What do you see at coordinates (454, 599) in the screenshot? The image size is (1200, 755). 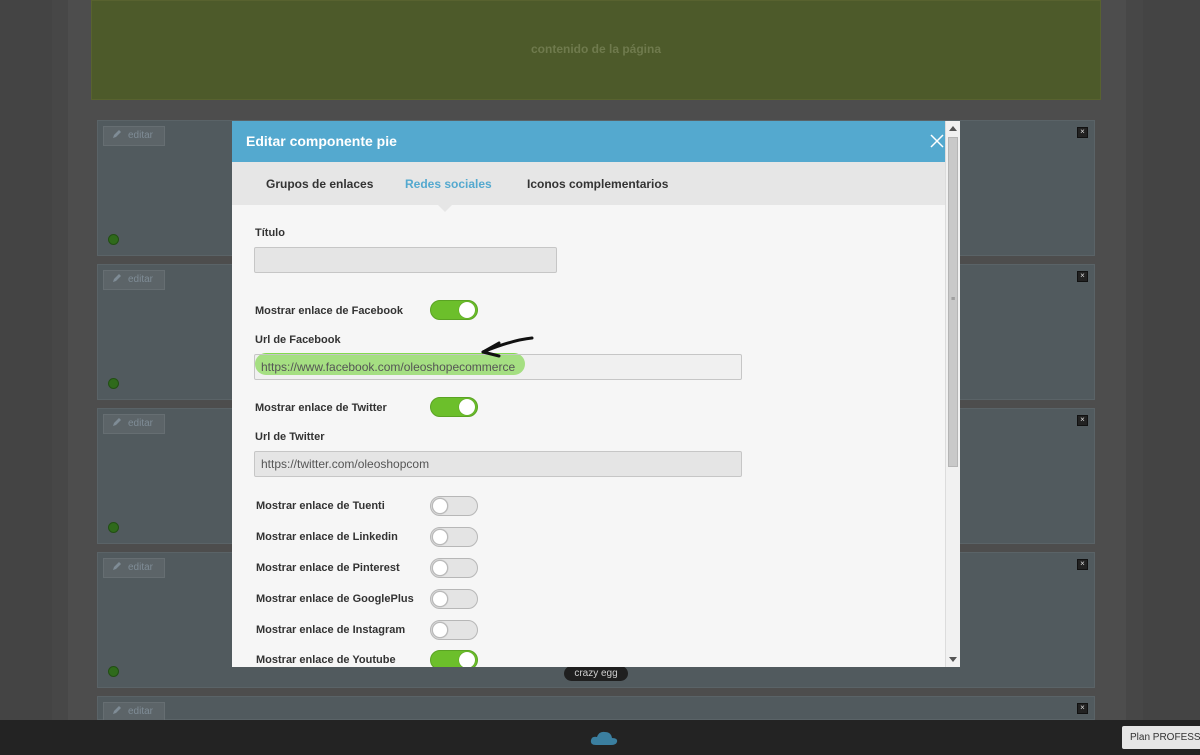 I see `googleplus-toggle` at bounding box center [454, 599].